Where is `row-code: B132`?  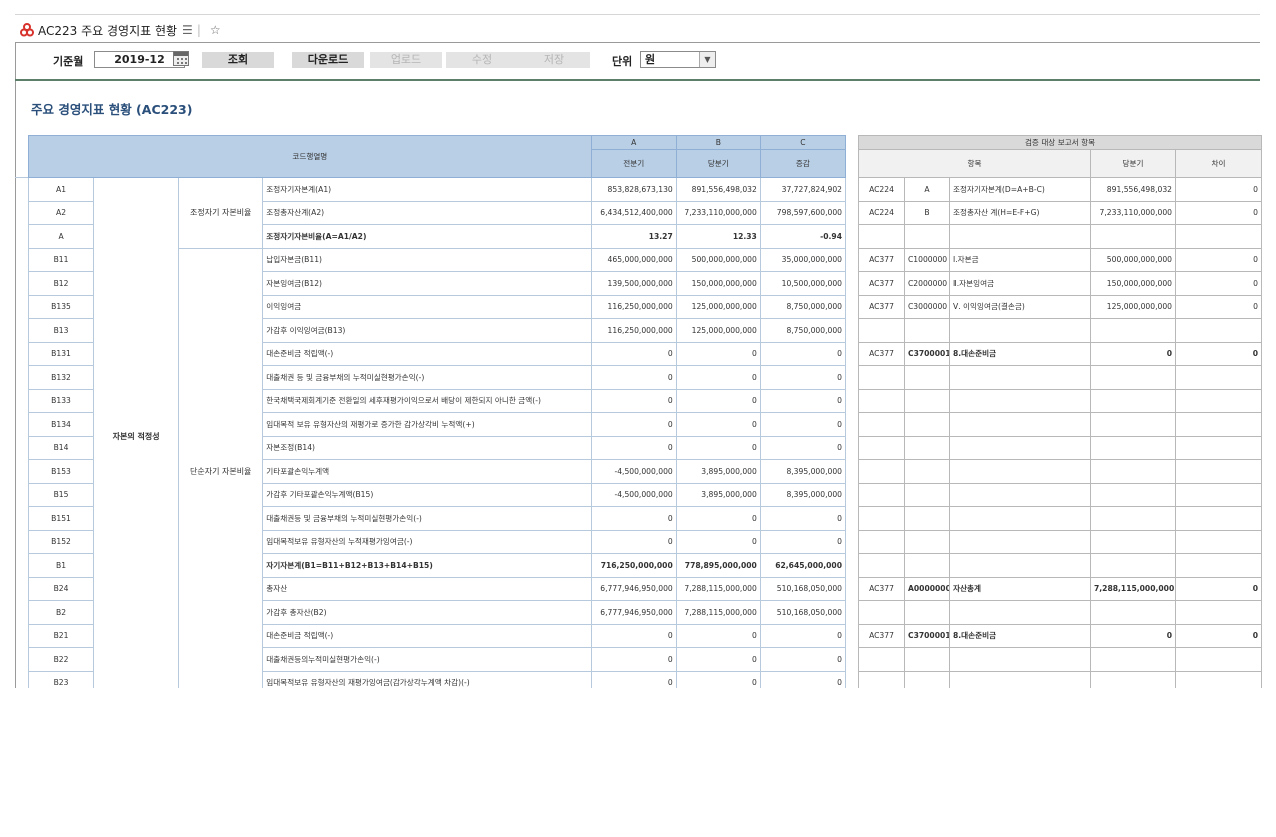
row-code: B132 is located at coordinates (61, 377).